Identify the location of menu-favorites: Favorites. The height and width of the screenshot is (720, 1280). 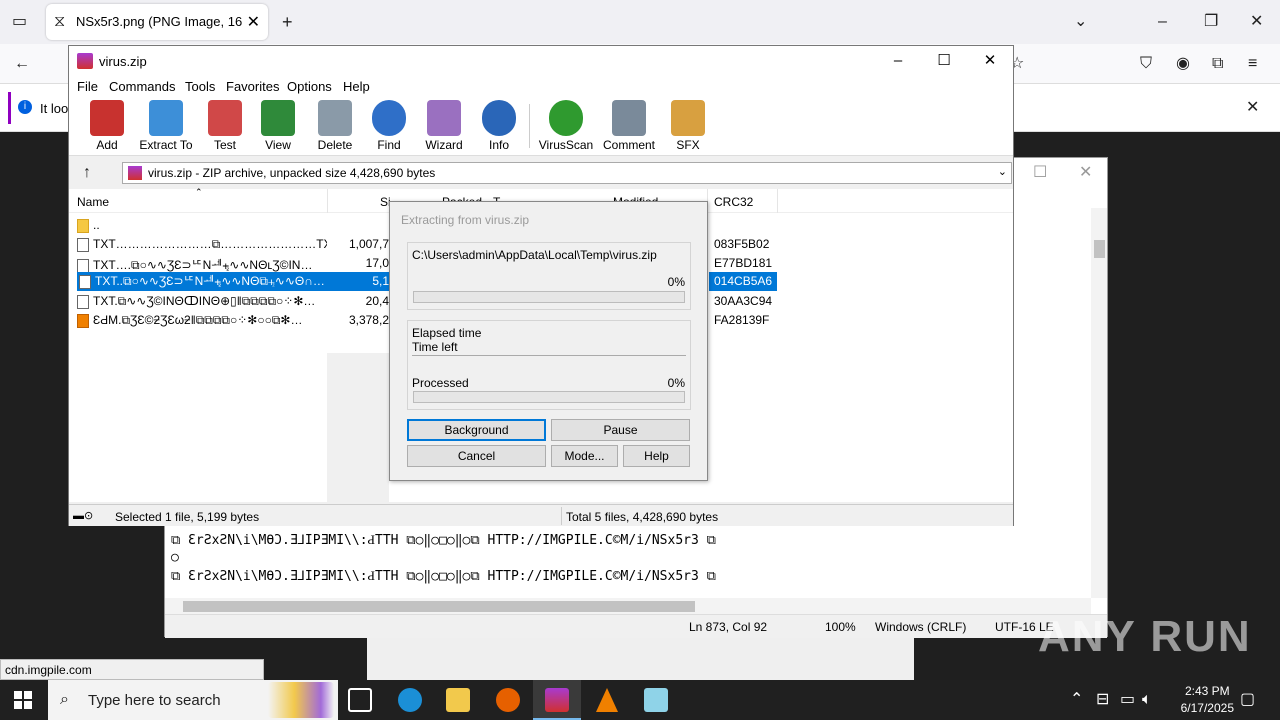
(252, 86).